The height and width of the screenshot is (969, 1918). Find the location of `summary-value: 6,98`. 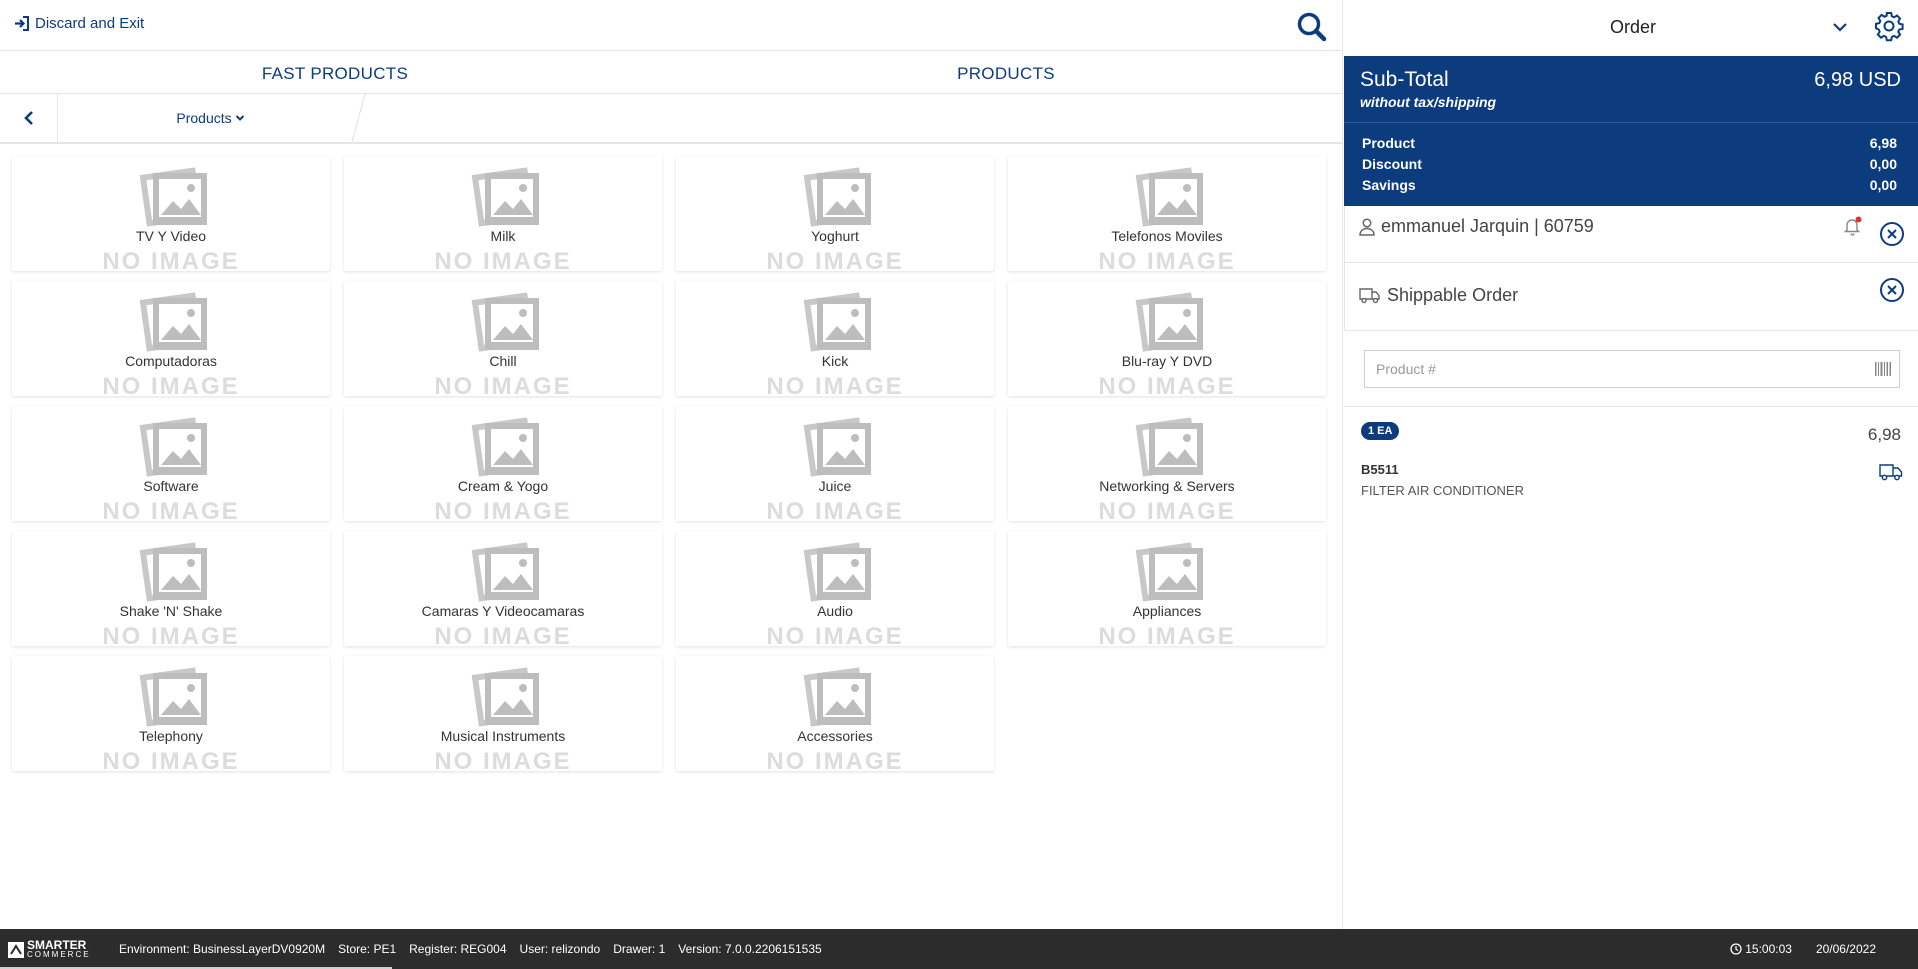

summary-value: 6,98 is located at coordinates (1883, 143).